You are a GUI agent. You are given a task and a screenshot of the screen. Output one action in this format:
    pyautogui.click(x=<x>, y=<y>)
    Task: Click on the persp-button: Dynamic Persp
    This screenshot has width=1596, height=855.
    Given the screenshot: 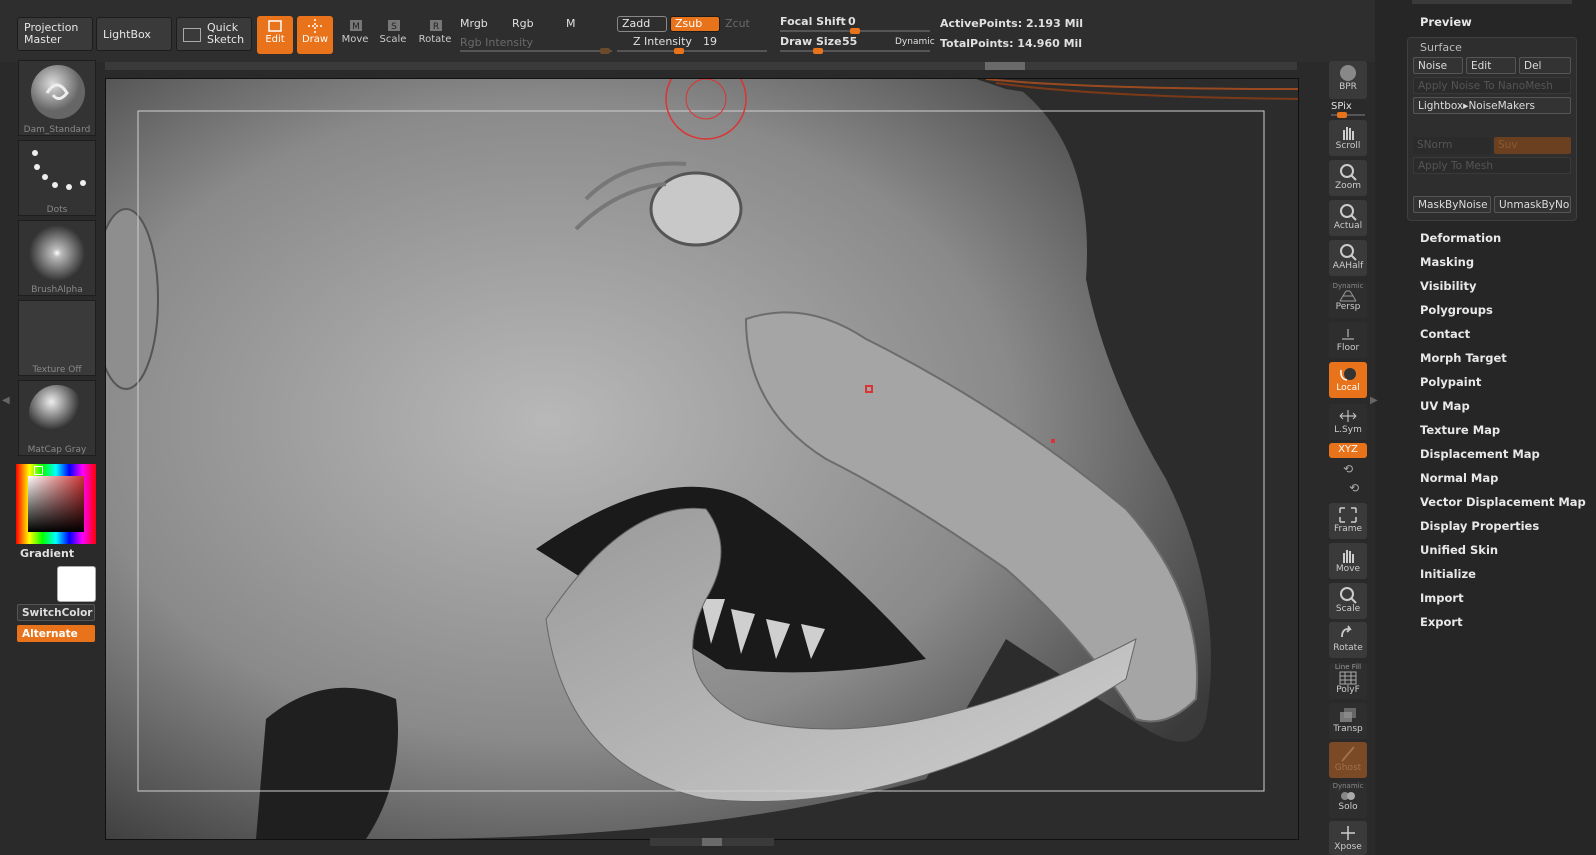 What is the action you would take?
    pyautogui.click(x=1348, y=300)
    